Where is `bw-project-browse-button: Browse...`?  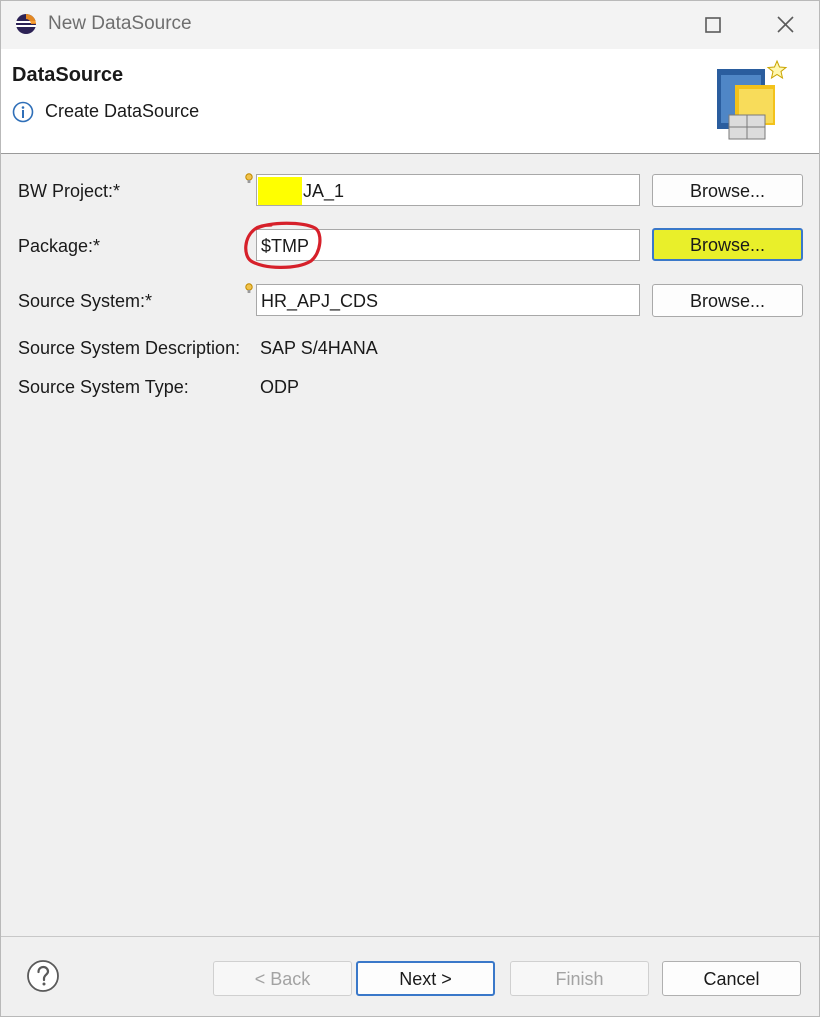
bw-project-browse-button: Browse... is located at coordinates (727, 190).